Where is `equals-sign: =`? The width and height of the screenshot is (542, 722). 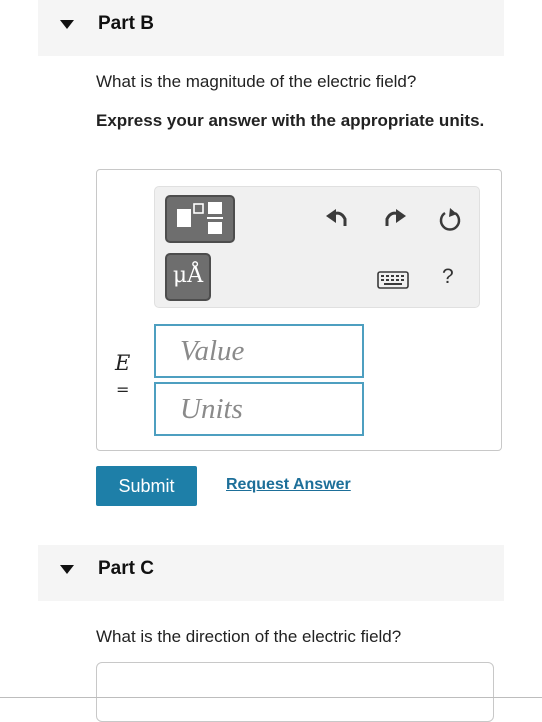
equals-sign: = is located at coordinates (123, 389).